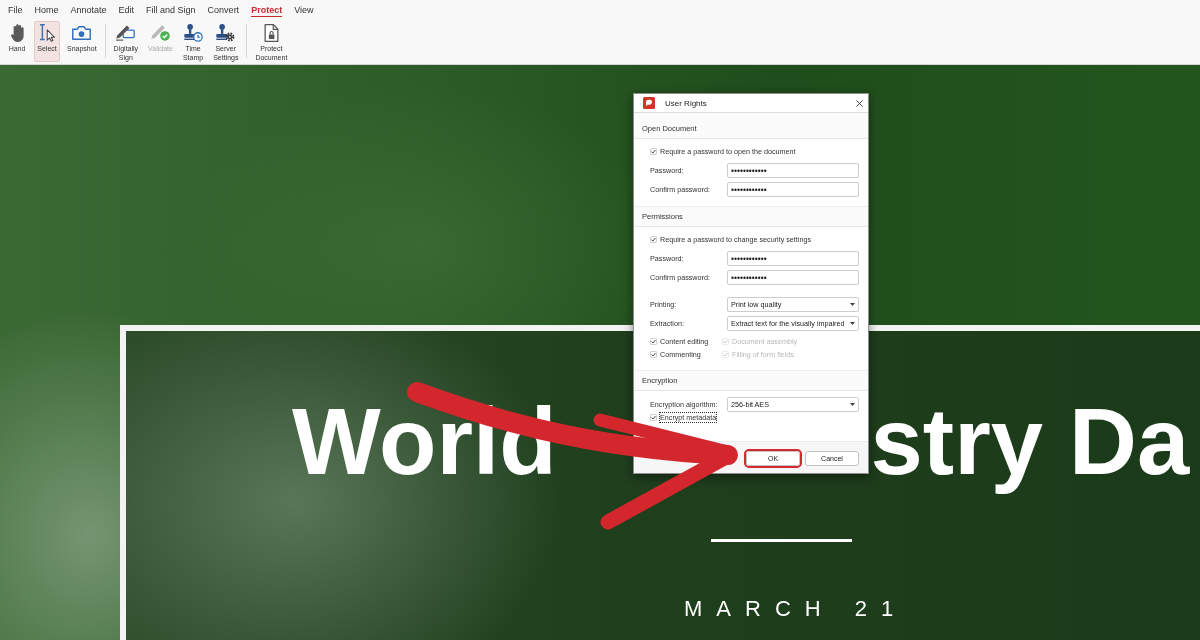  What do you see at coordinates (47, 33) in the screenshot?
I see `text-cursor-icon` at bounding box center [47, 33].